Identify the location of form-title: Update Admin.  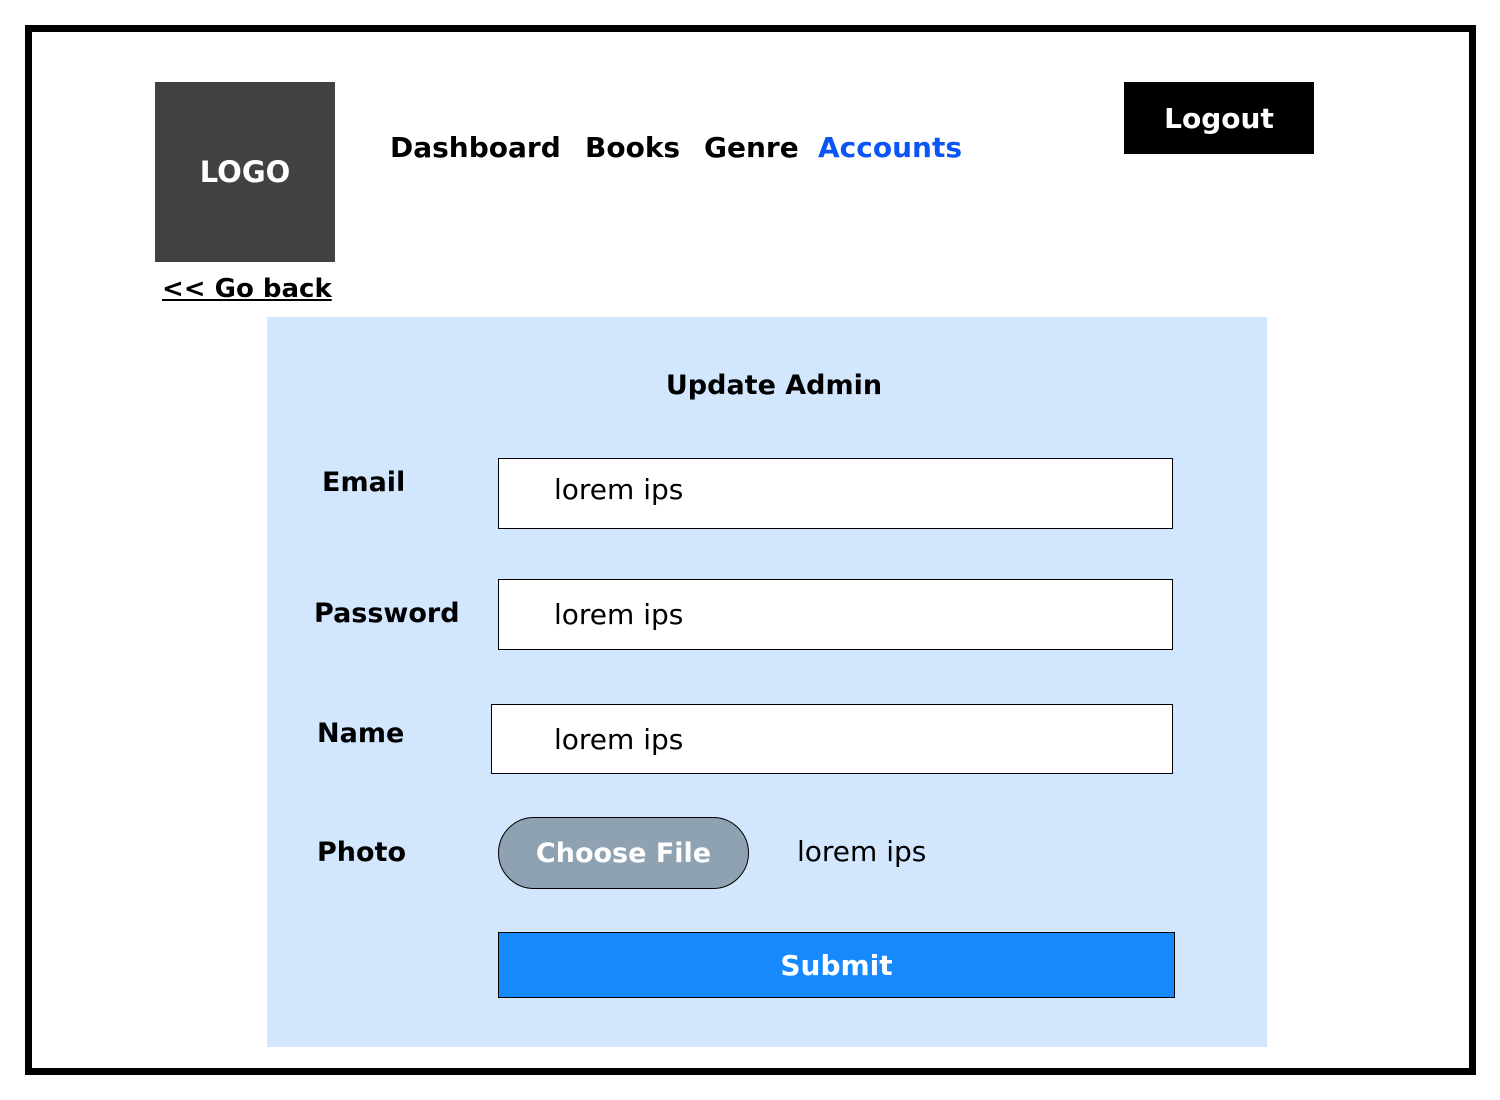
(774, 385).